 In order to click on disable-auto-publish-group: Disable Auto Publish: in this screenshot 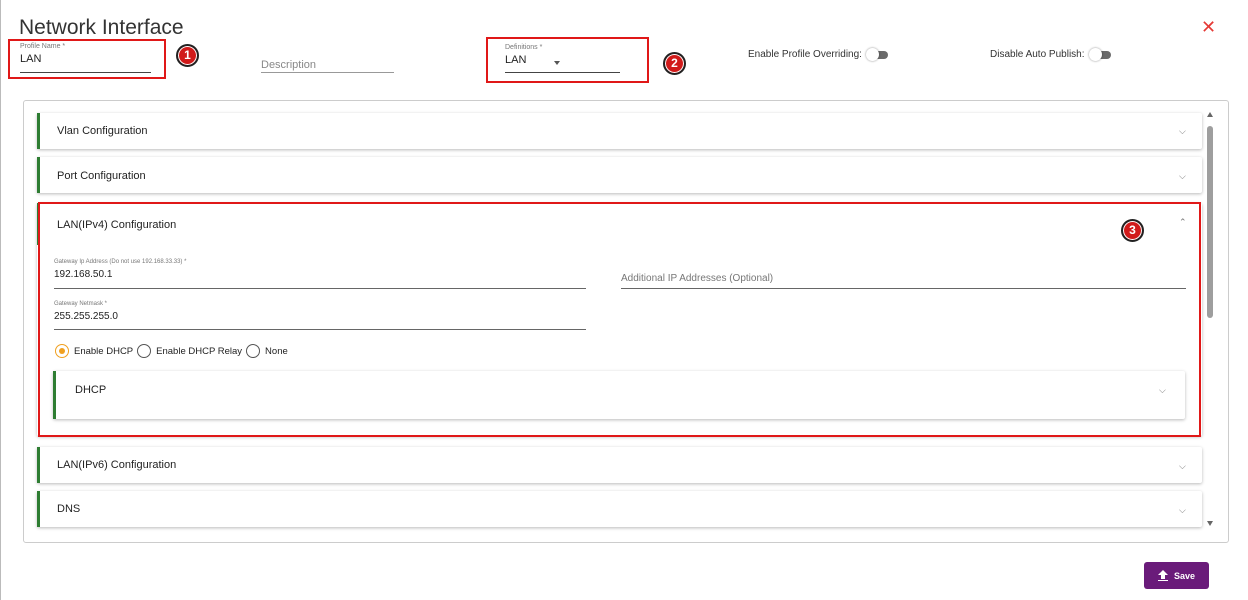, I will do `click(1050, 54)`.